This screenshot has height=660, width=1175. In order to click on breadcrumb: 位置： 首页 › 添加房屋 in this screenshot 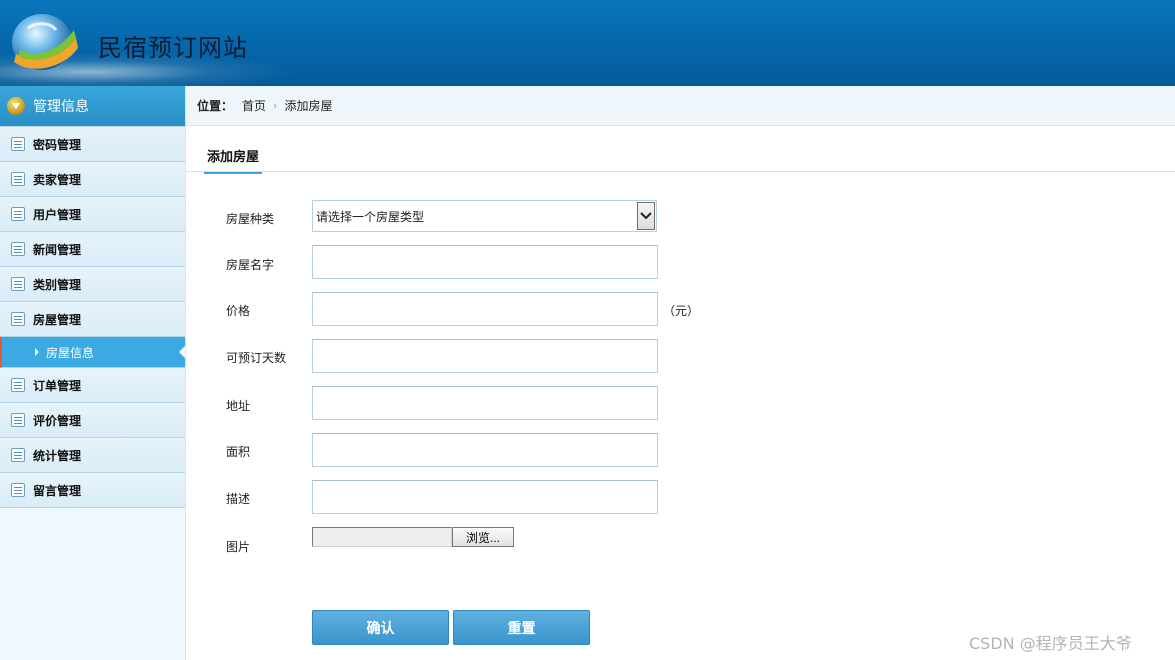, I will do `click(680, 106)`.